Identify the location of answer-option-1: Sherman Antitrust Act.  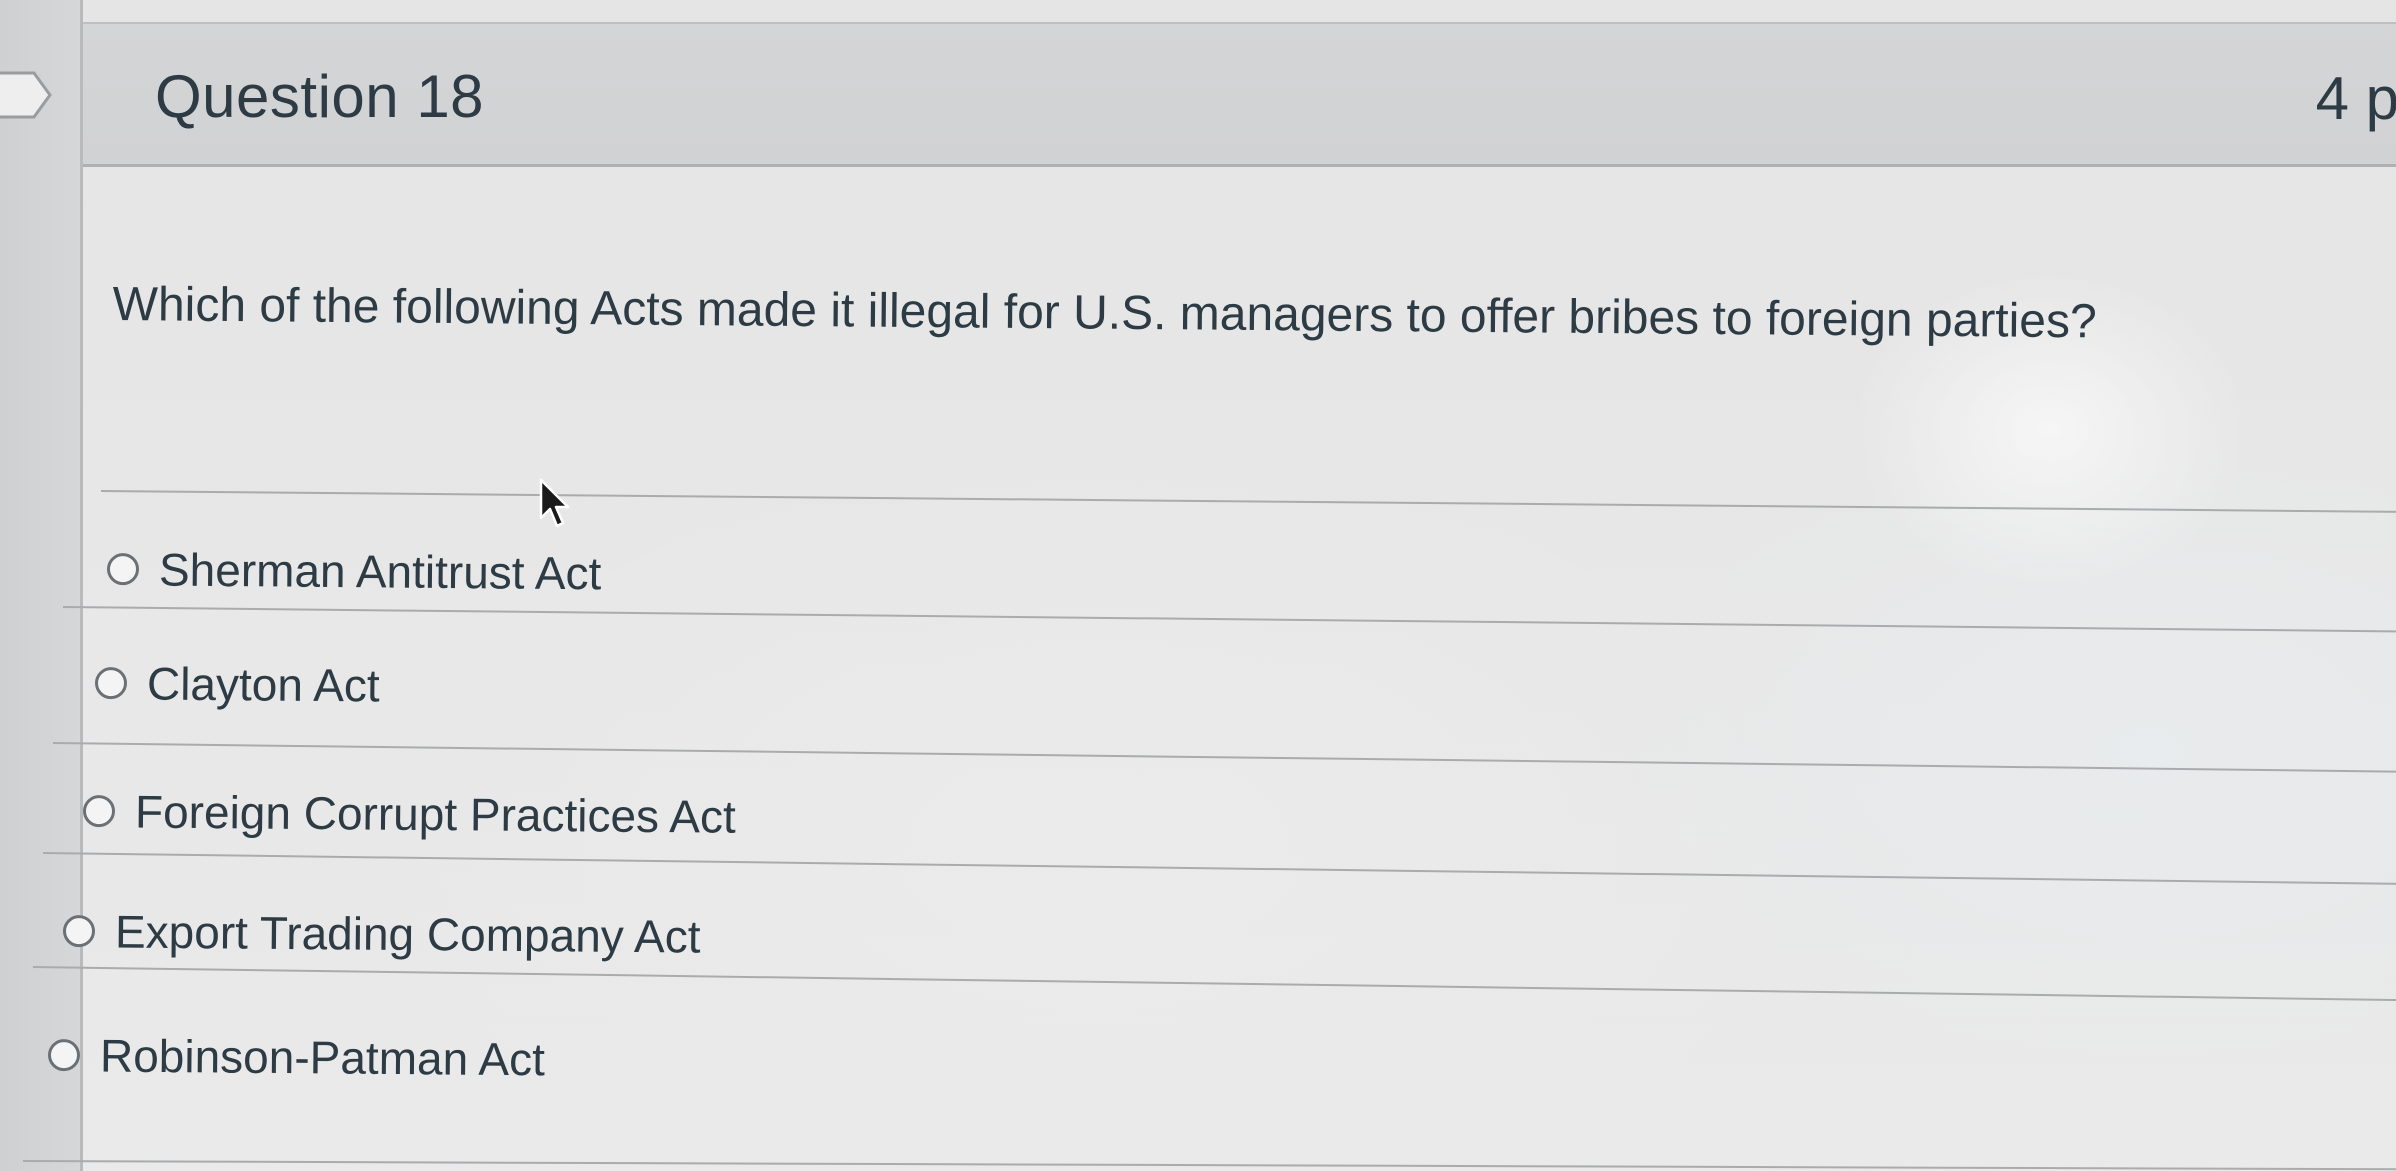
(354, 571).